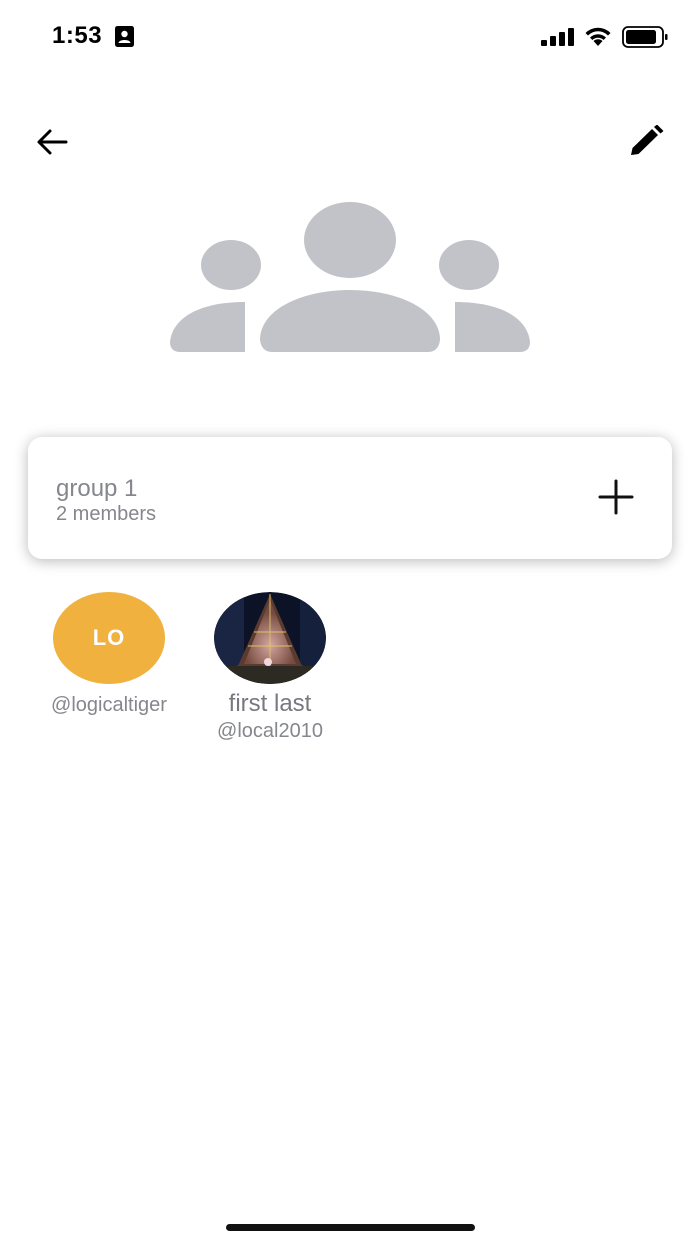  I want to click on group-name: group 1, so click(97, 488).